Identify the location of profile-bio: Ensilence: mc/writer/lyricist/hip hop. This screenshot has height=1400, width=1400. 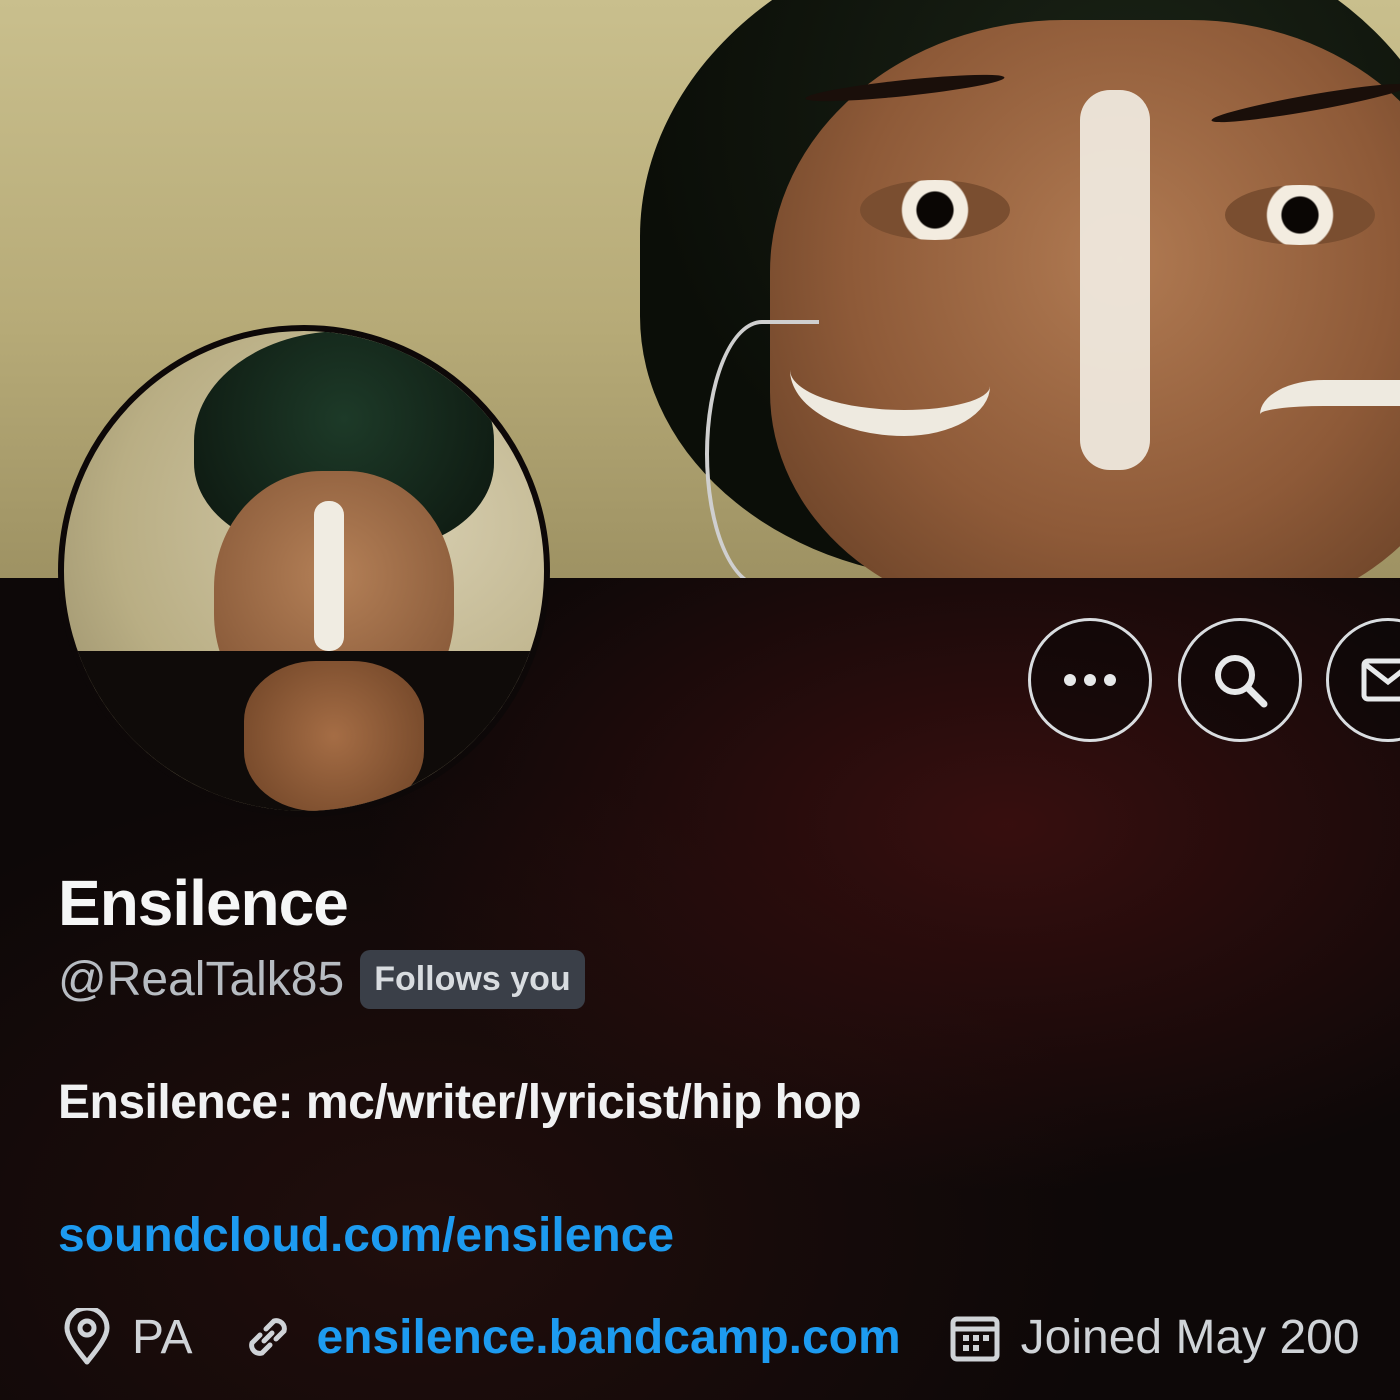
(460, 1102).